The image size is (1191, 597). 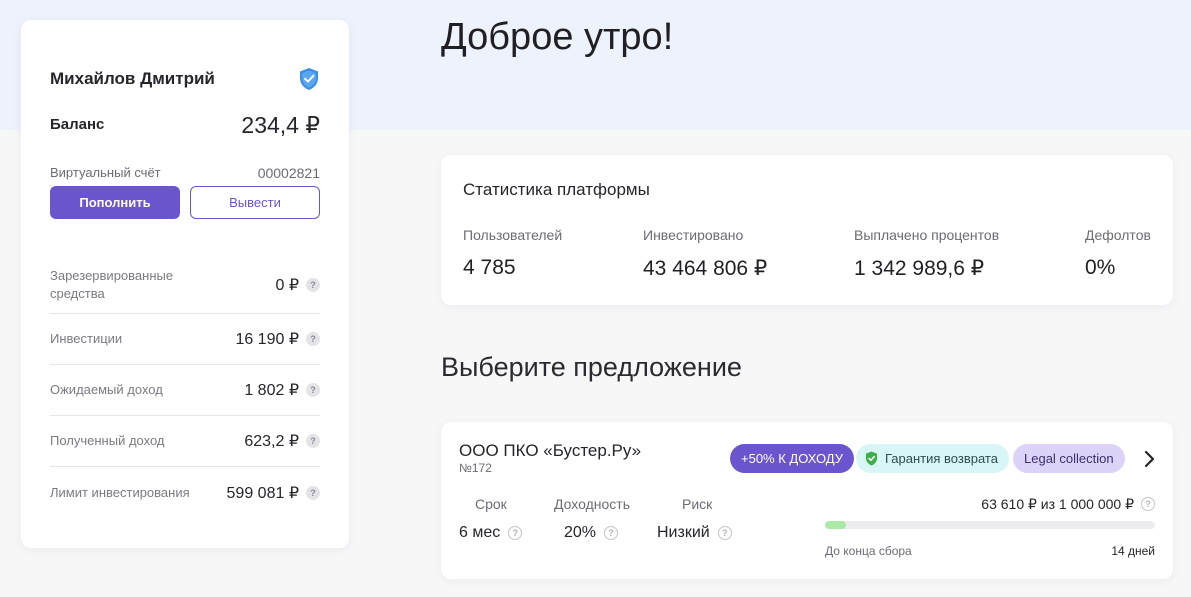 What do you see at coordinates (868, 551) in the screenshot?
I see `deadline-label: До конца сбора` at bounding box center [868, 551].